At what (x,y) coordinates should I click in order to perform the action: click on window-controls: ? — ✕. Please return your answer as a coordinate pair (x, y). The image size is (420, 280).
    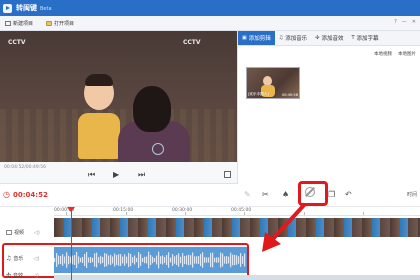
    Looking at the image, I should click on (405, 22).